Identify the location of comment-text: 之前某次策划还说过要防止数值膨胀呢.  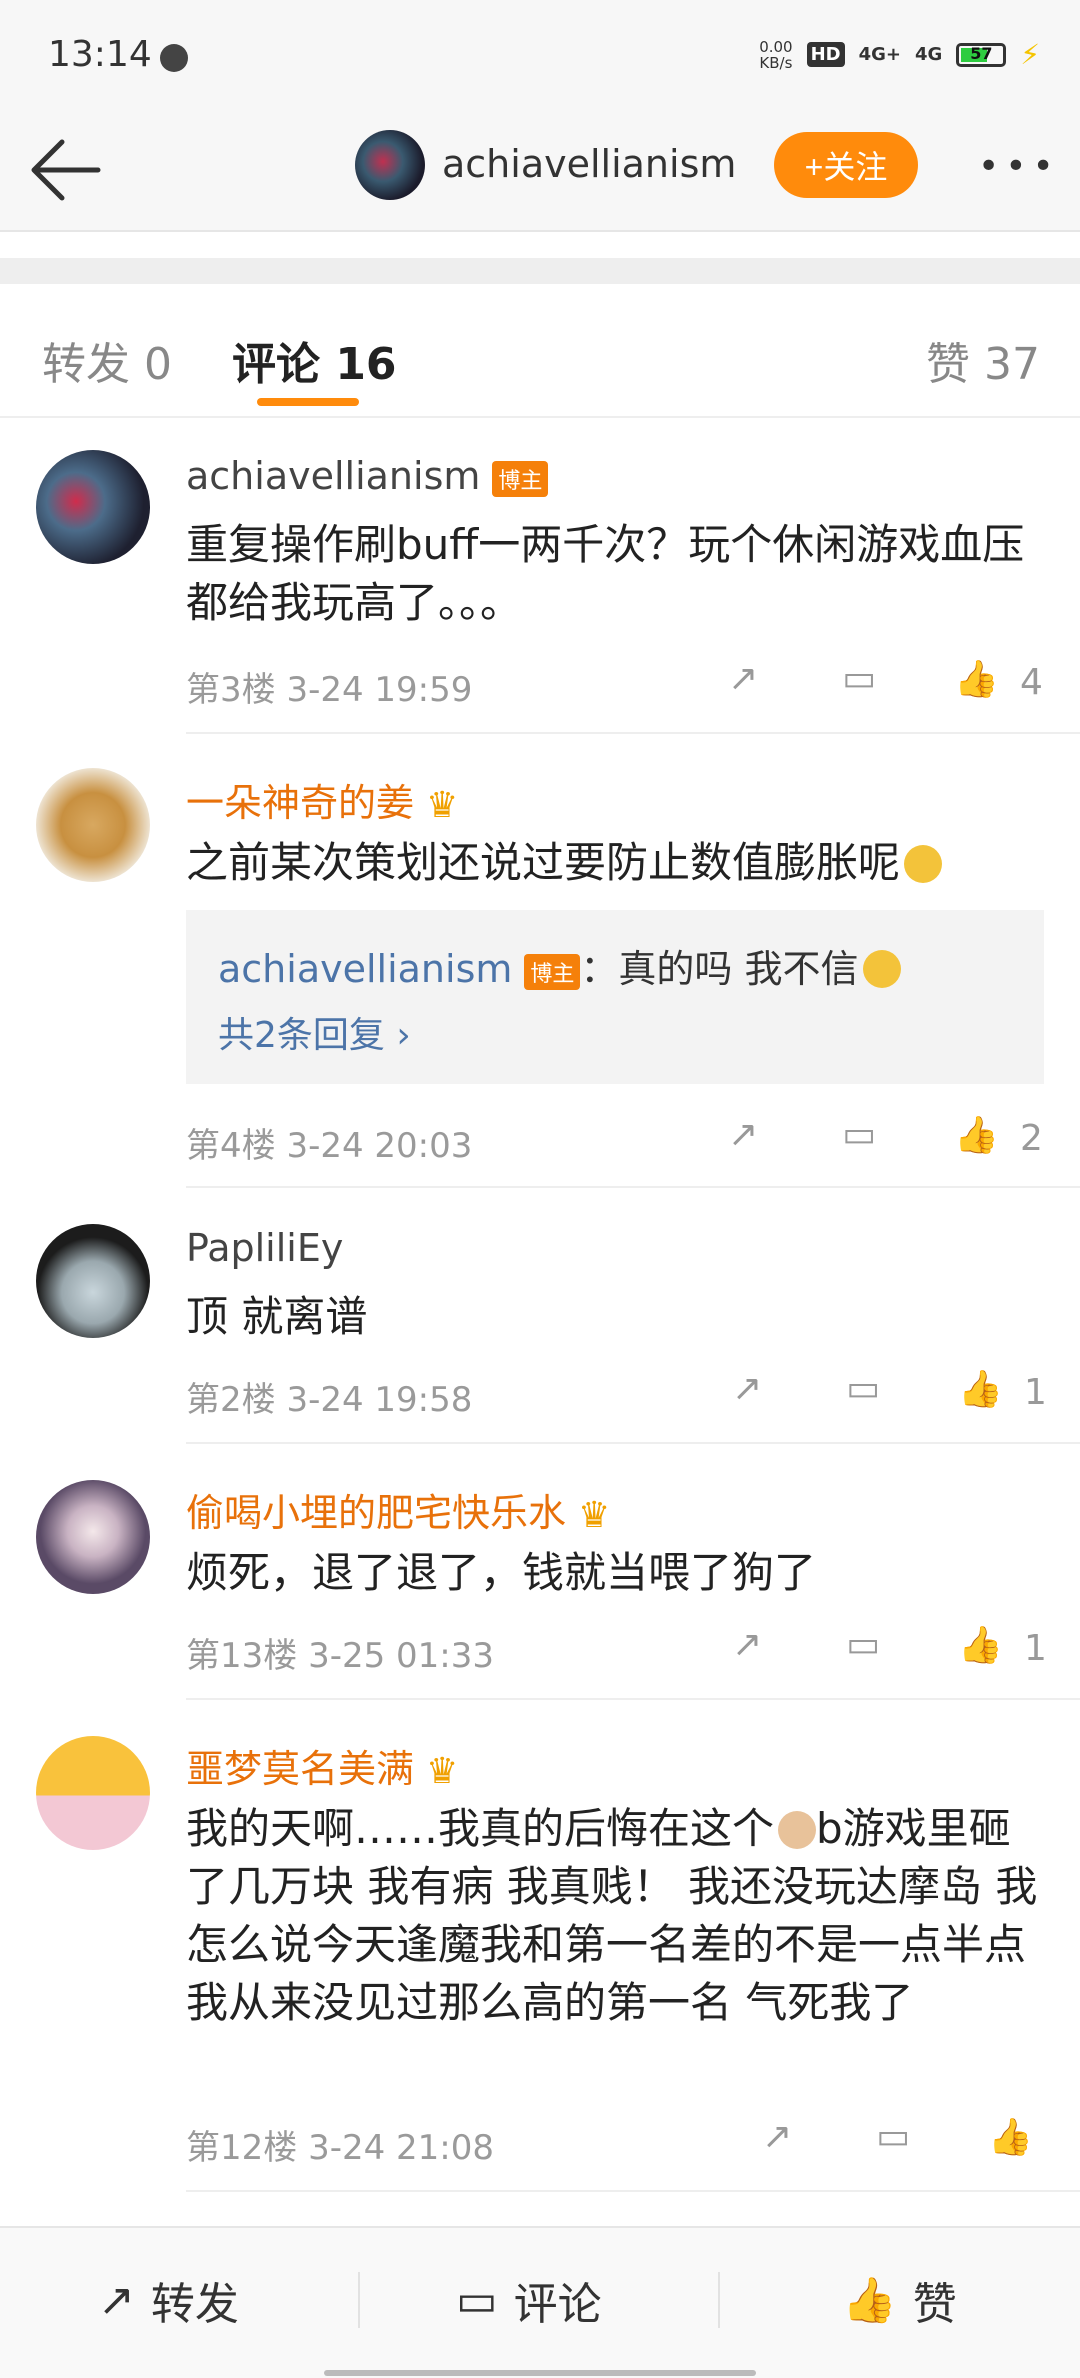
(616, 863).